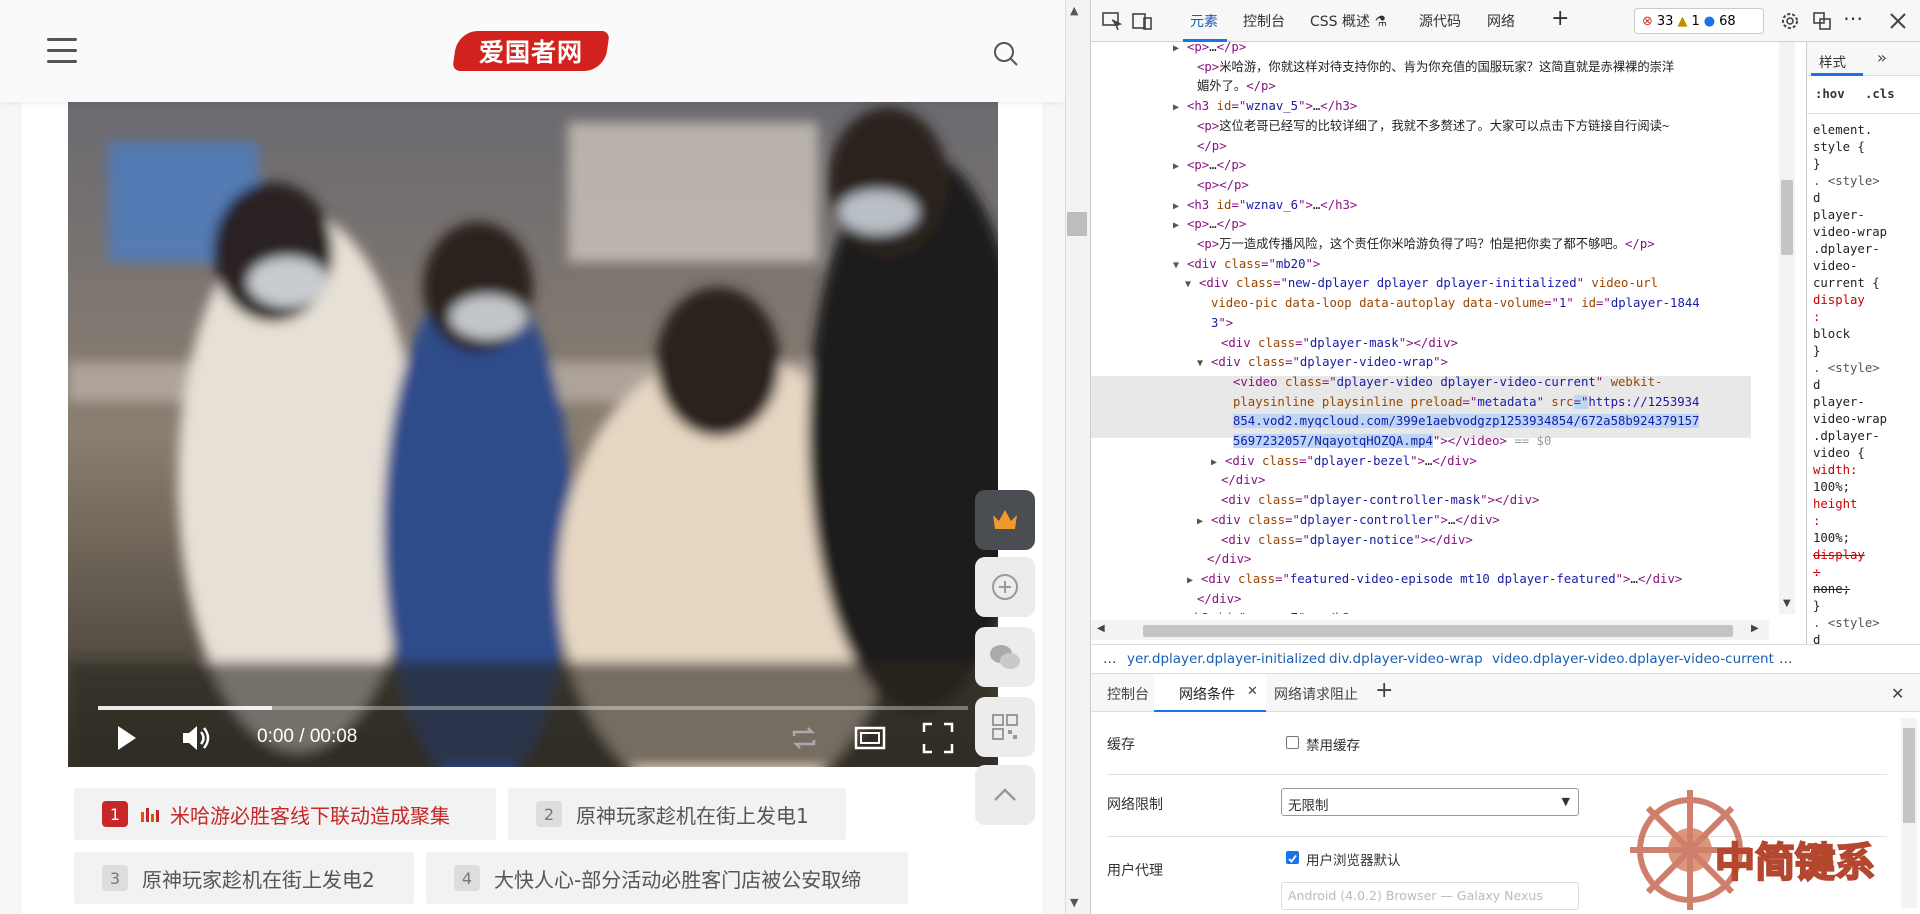 The image size is (1920, 914). Describe the element at coordinates (1853, 18) in the screenshot. I see `more-options-icon: ⋯` at that location.